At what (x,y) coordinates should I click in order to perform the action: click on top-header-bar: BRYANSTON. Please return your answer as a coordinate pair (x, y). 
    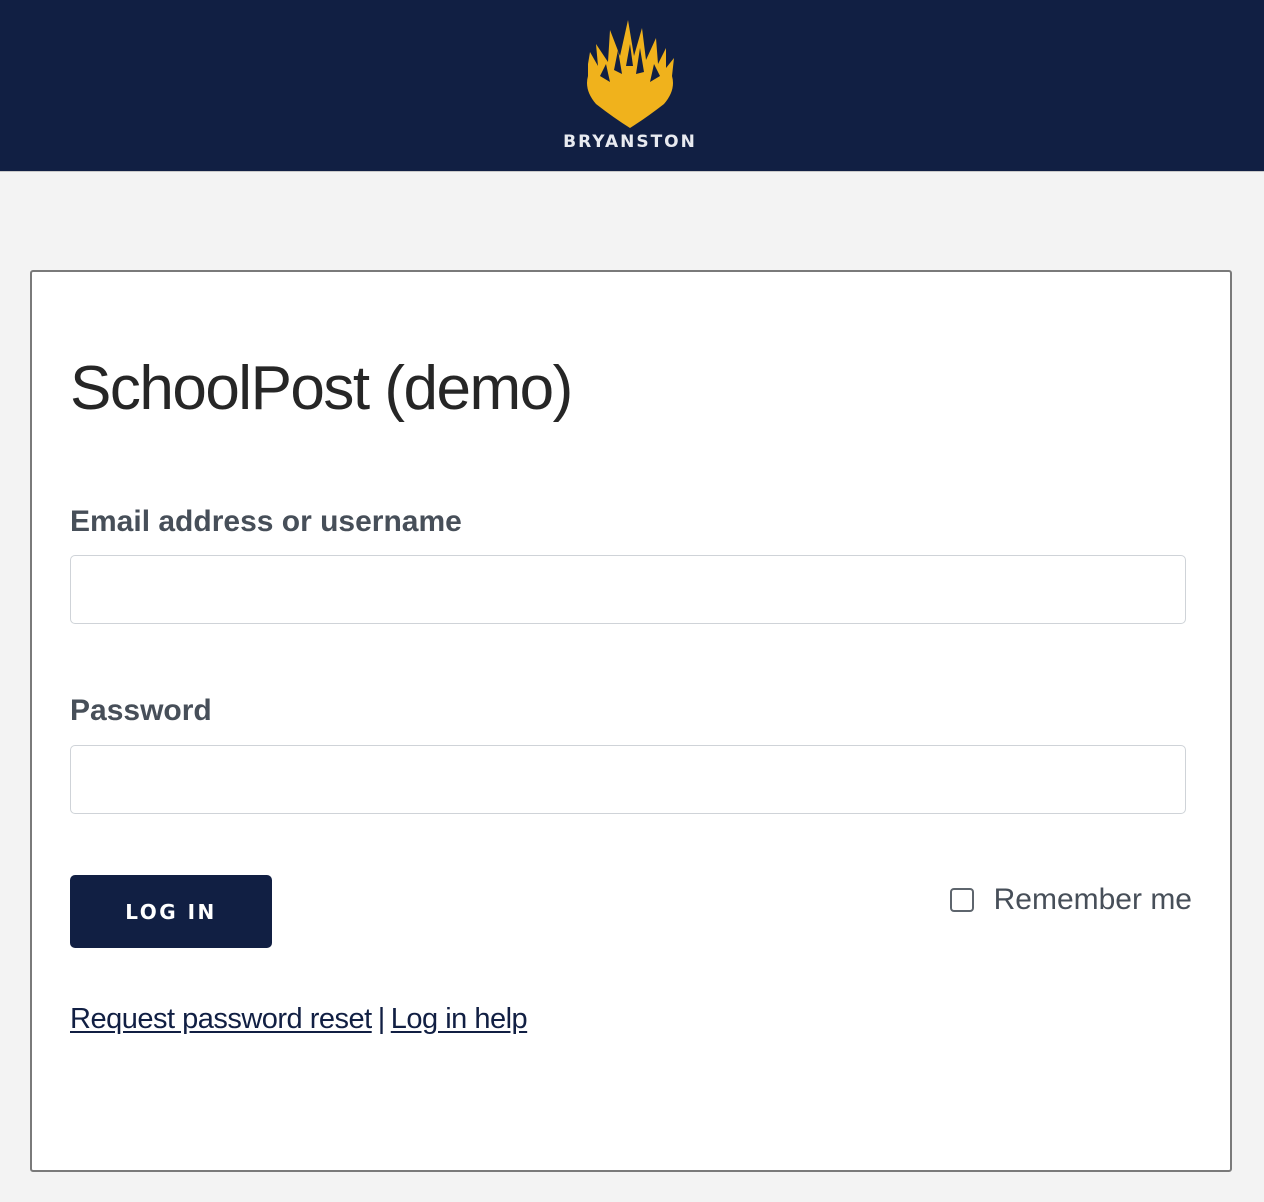
    Looking at the image, I should click on (632, 86).